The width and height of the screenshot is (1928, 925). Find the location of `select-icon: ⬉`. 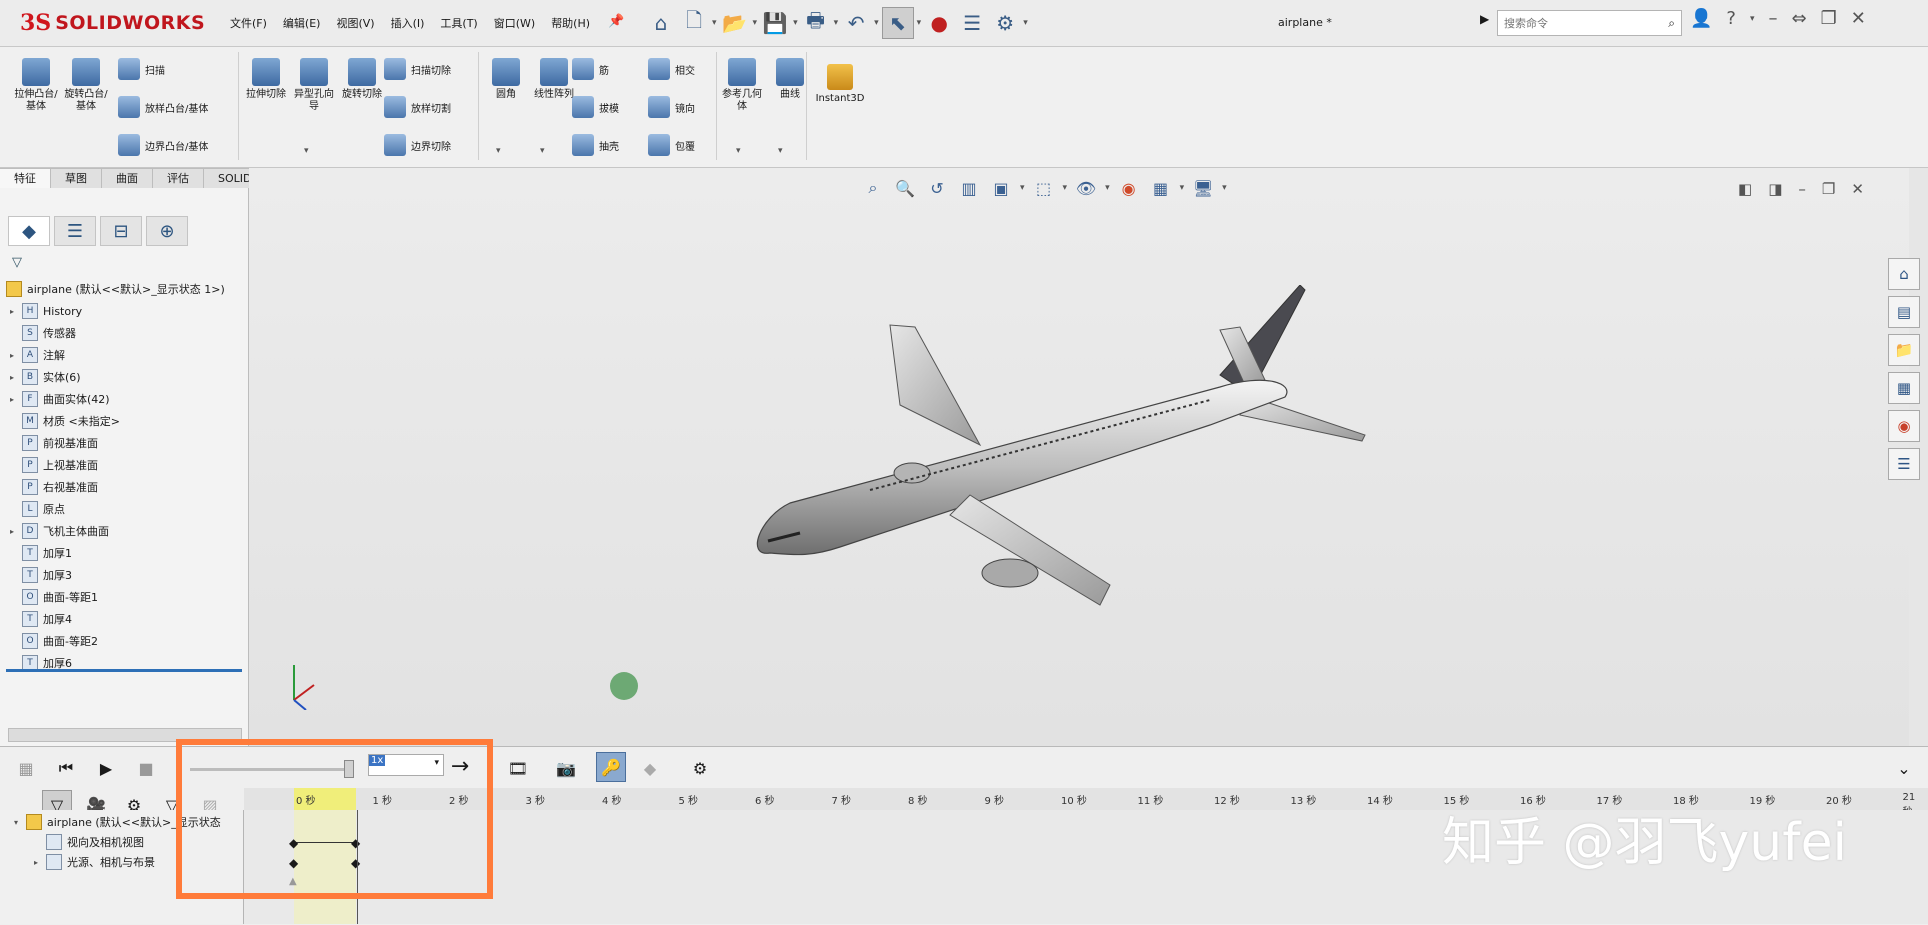

select-icon: ⬉ is located at coordinates (898, 23).